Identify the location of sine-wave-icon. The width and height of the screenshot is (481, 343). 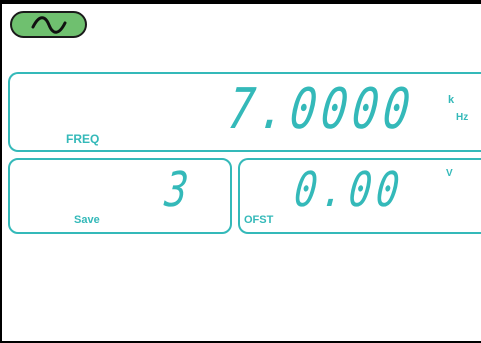
(48, 24).